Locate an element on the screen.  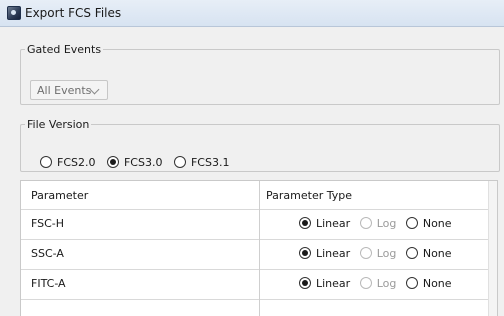
table-scrollbar is located at coordinates (492, 248).